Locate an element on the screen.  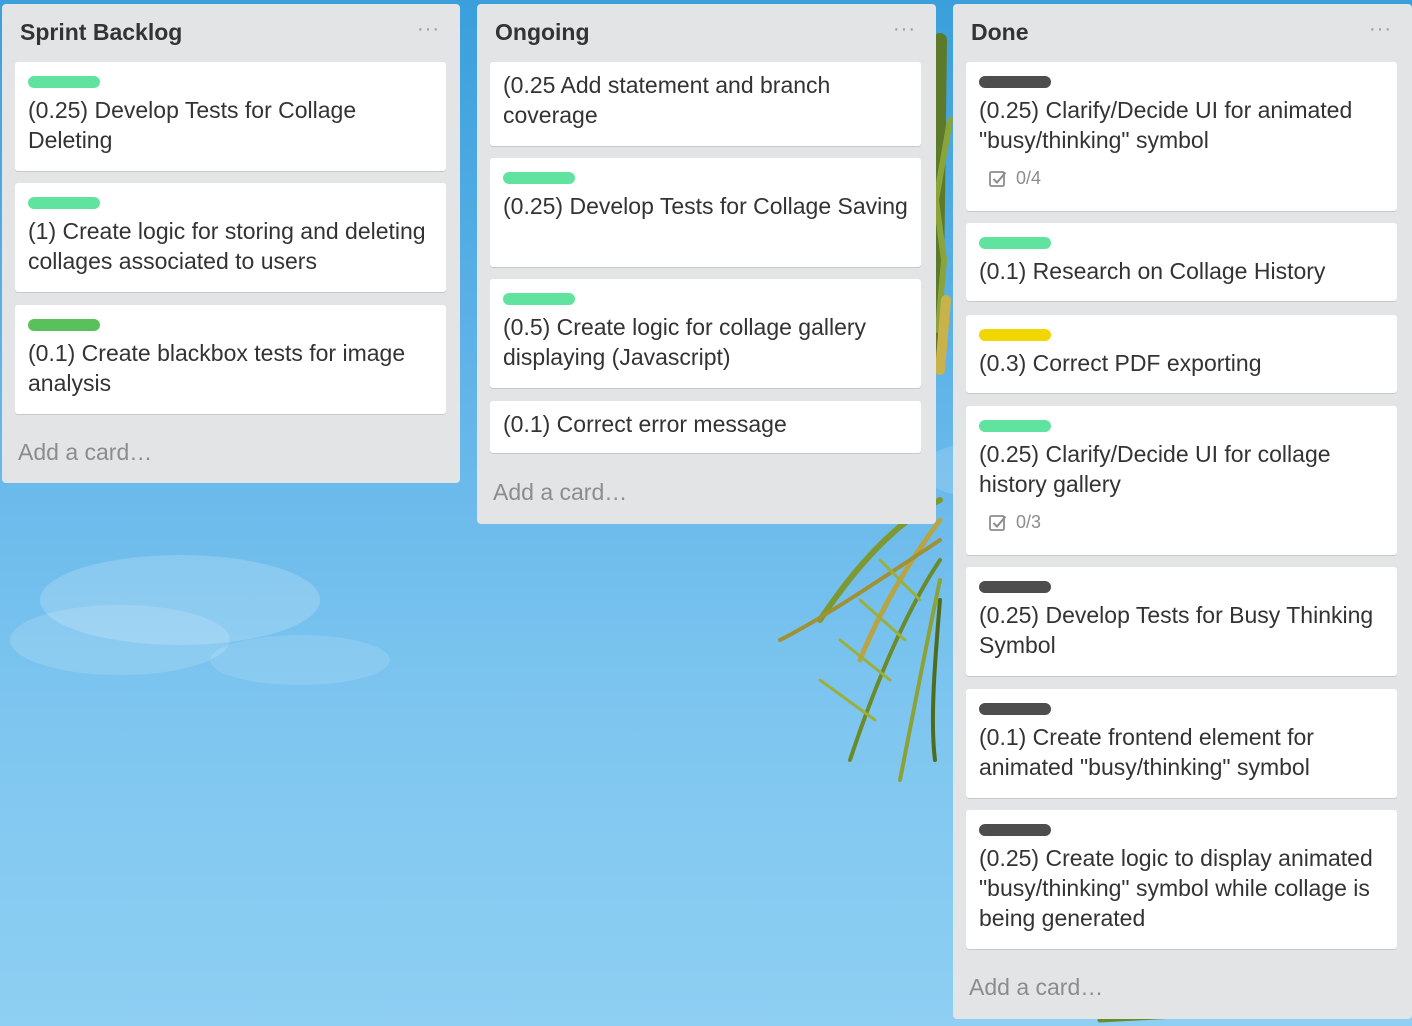
card: (0.1) Research on Collage History is located at coordinates (1181, 262).